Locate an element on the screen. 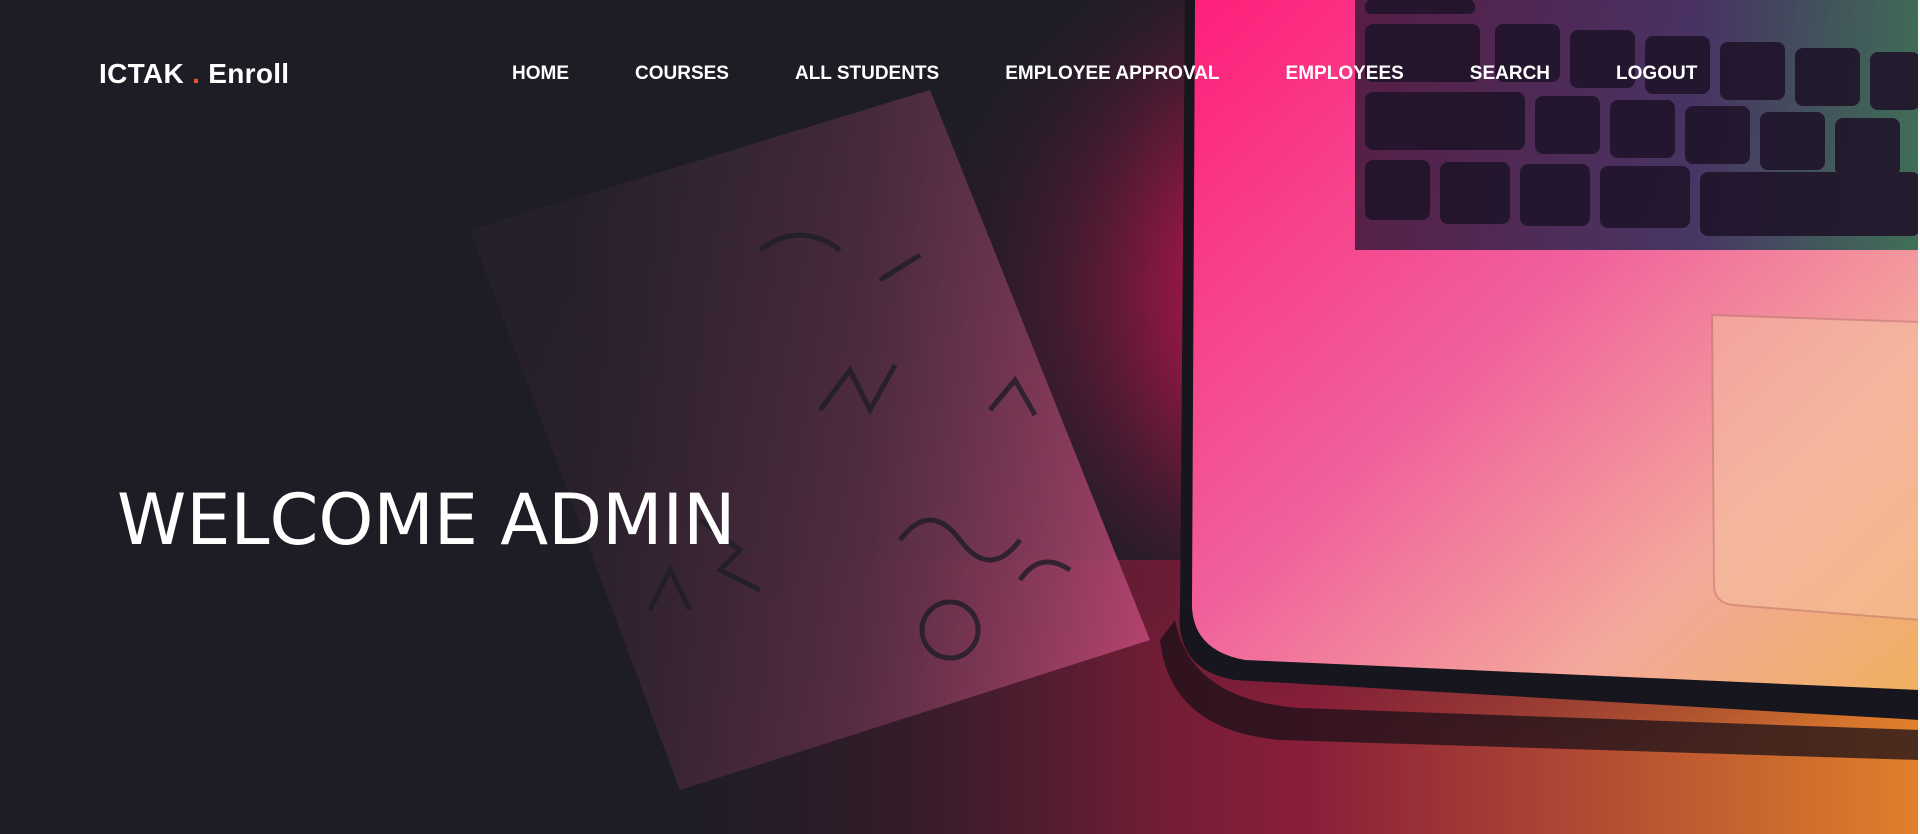 This screenshot has height=834, width=1920. brand-logo: ICTAK . Enroll is located at coordinates (194, 74).